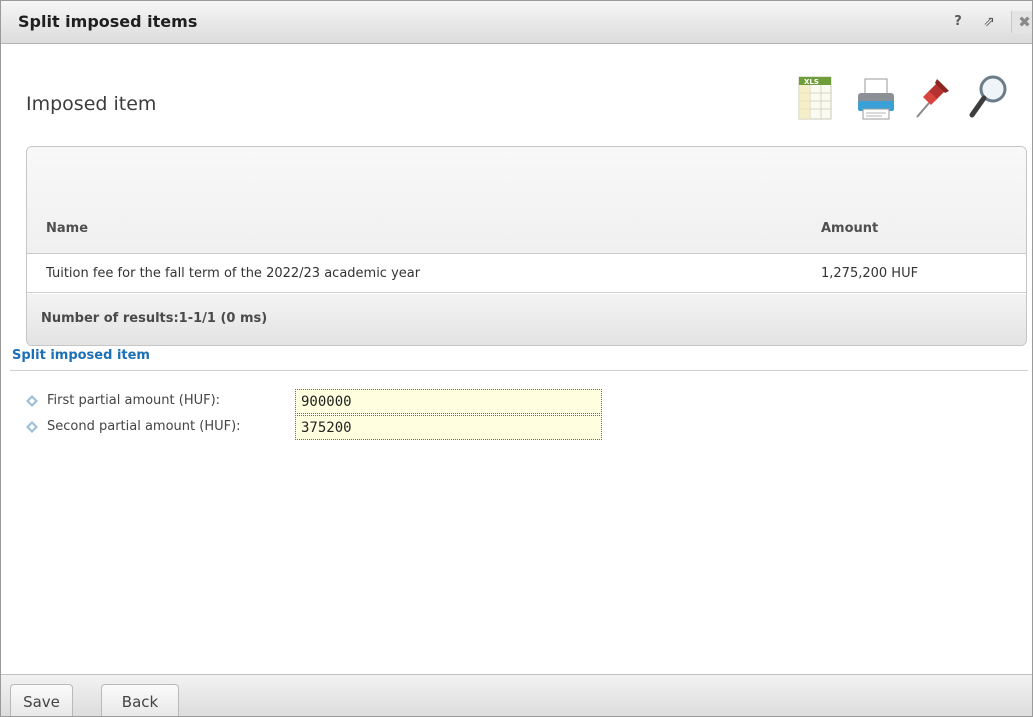 The width and height of the screenshot is (1033, 717). I want to click on column-header-name: Name, so click(67, 228).